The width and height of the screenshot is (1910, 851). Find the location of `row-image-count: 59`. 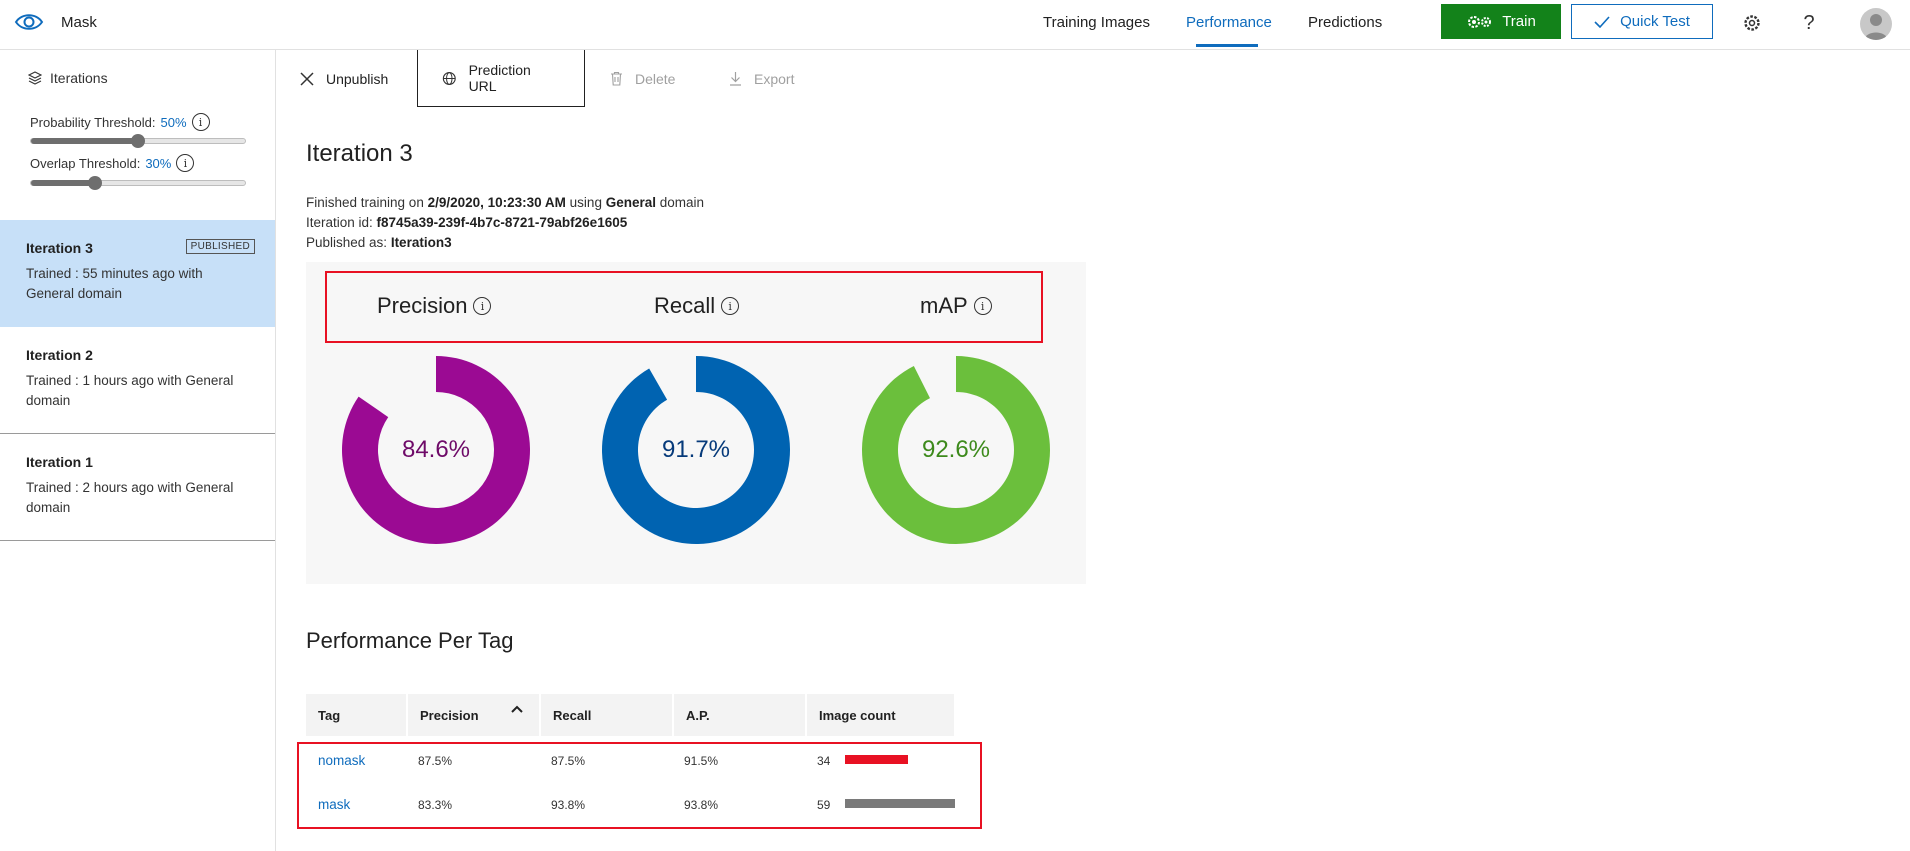

row-image-count: 59 is located at coordinates (824, 805).